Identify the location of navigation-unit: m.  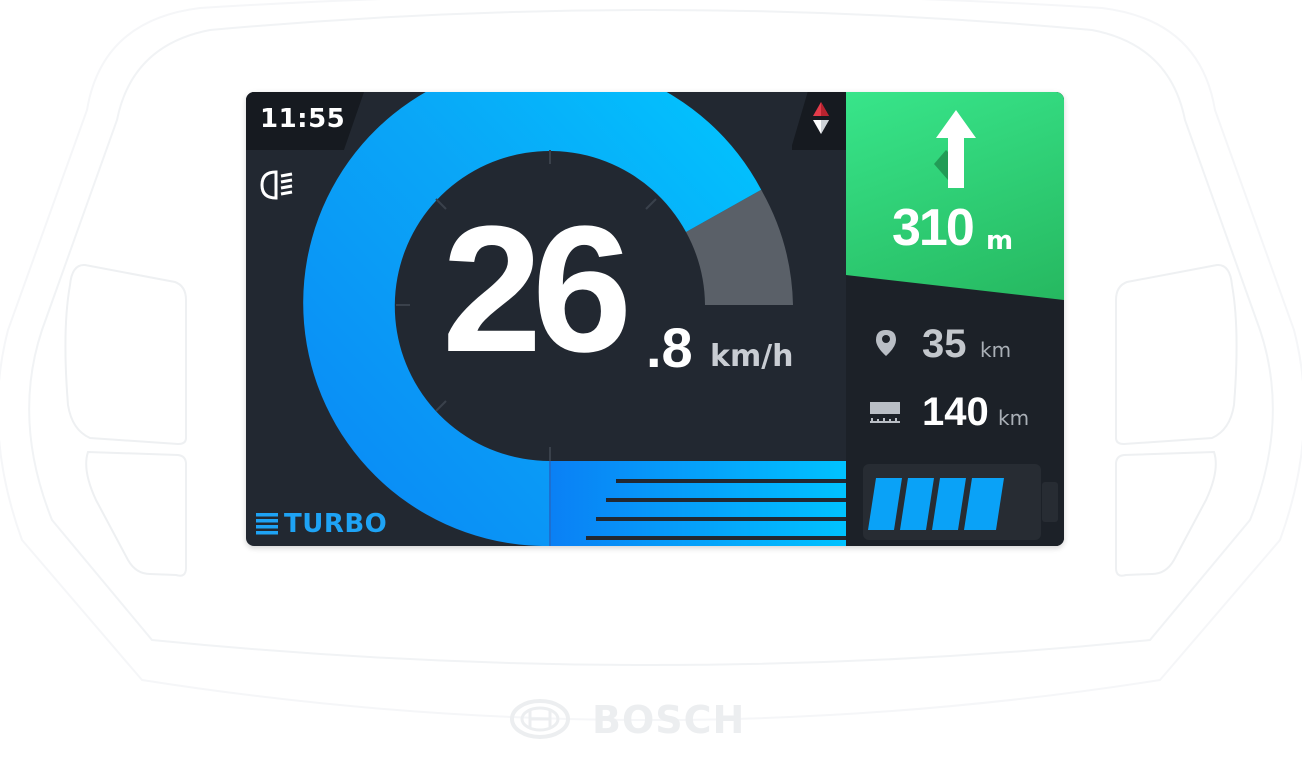
(1000, 241).